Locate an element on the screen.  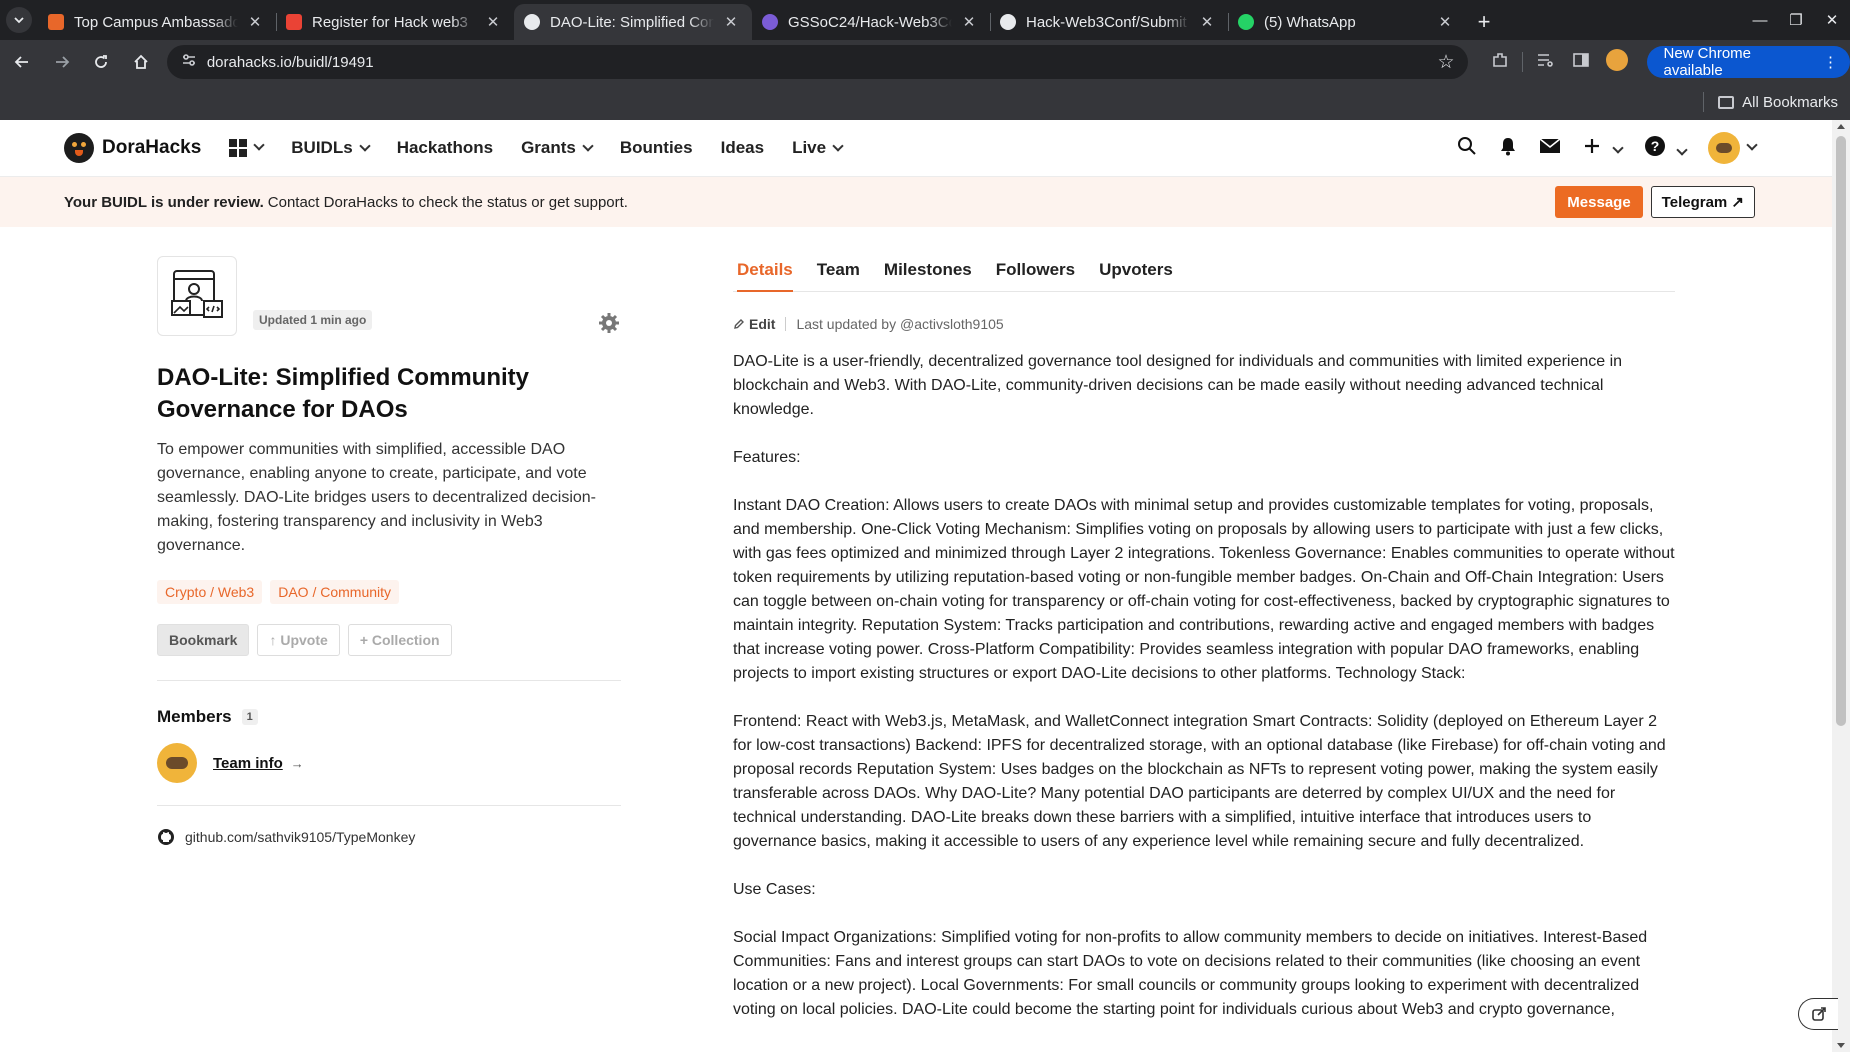
nav-live: Live is located at coordinates (817, 148).